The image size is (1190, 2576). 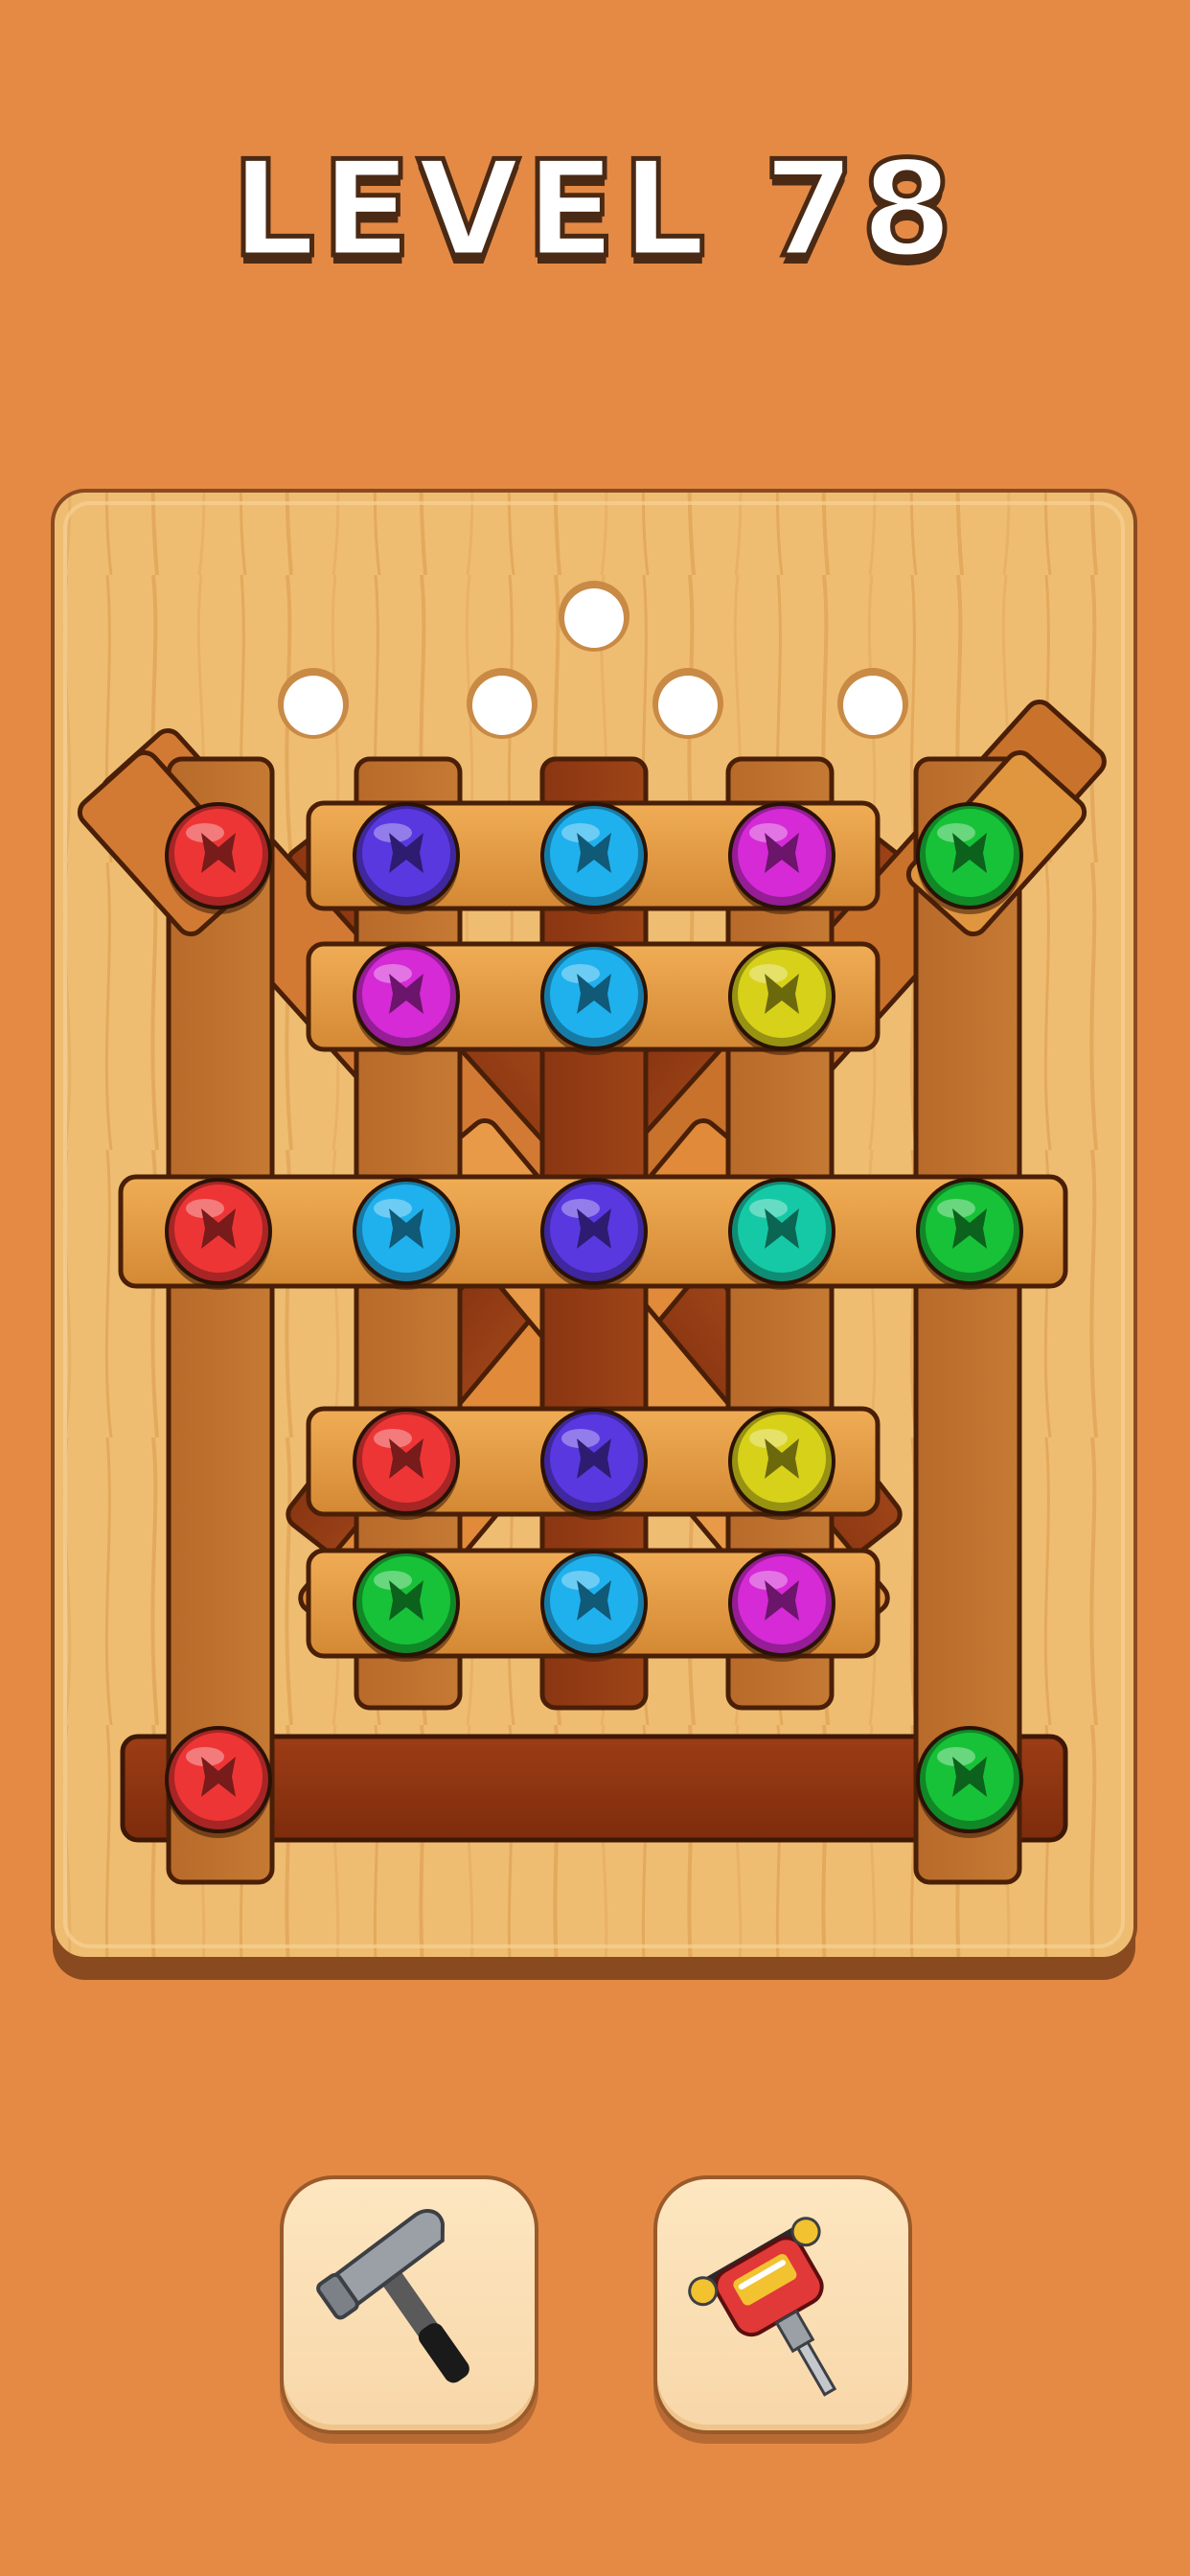 I want to click on screw-teal, so click(x=781, y=1234).